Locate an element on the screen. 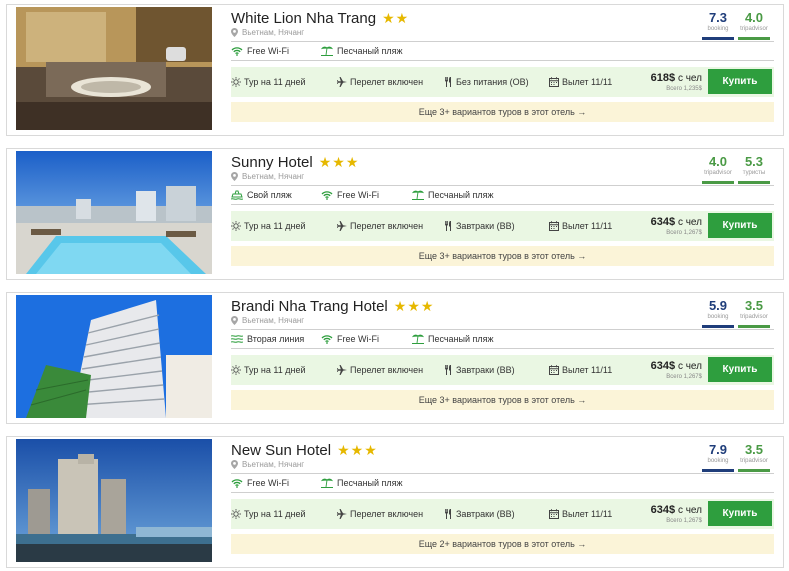 This screenshot has width=789, height=571. rating-booking: 5.9 booking is located at coordinates (718, 312).